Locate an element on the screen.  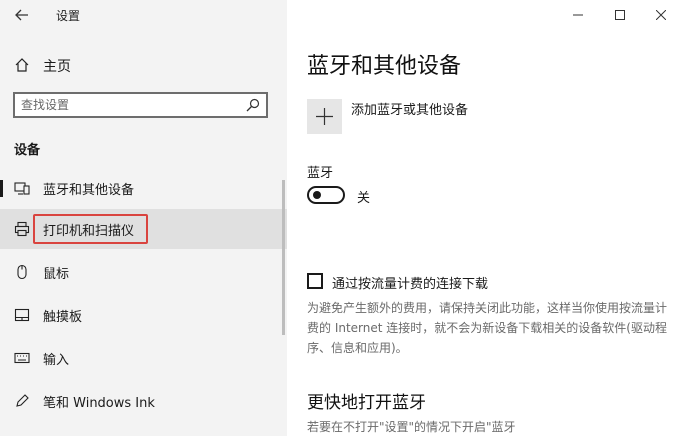
quick-bluetooth-description: 若要在不打开"设置"的情况下开启"蓝牙 is located at coordinates (411, 427).